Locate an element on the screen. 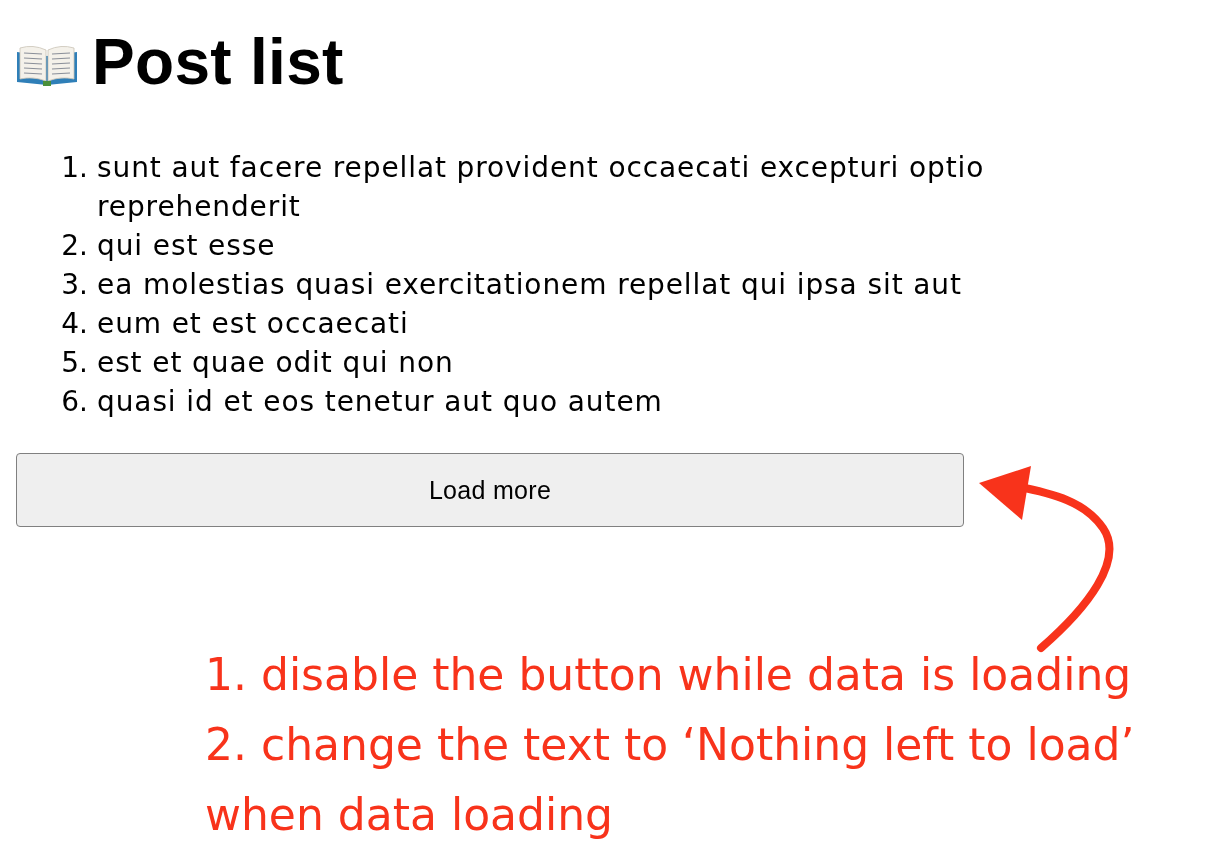 The height and width of the screenshot is (852, 1206). page-title: Post list is located at coordinates (218, 62).